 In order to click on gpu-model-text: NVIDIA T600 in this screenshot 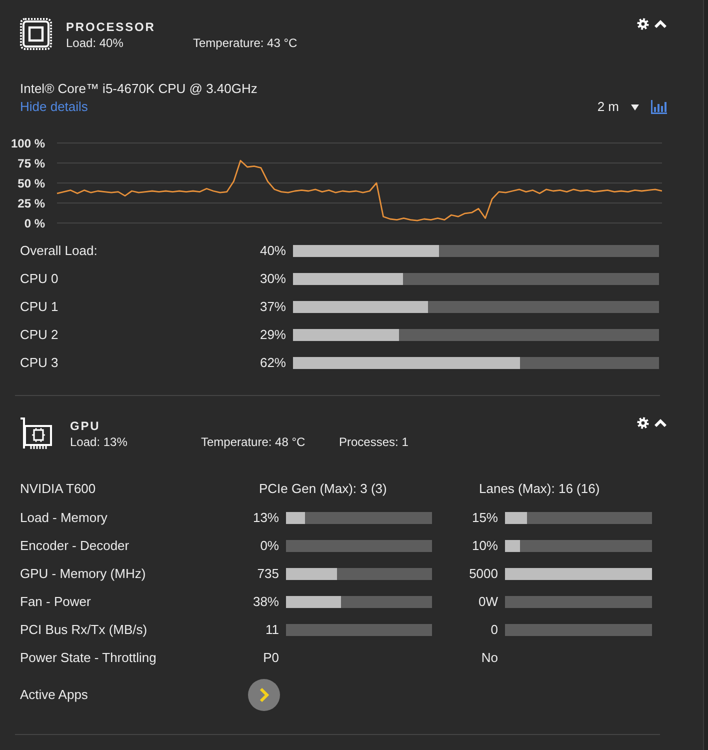, I will do `click(58, 489)`.